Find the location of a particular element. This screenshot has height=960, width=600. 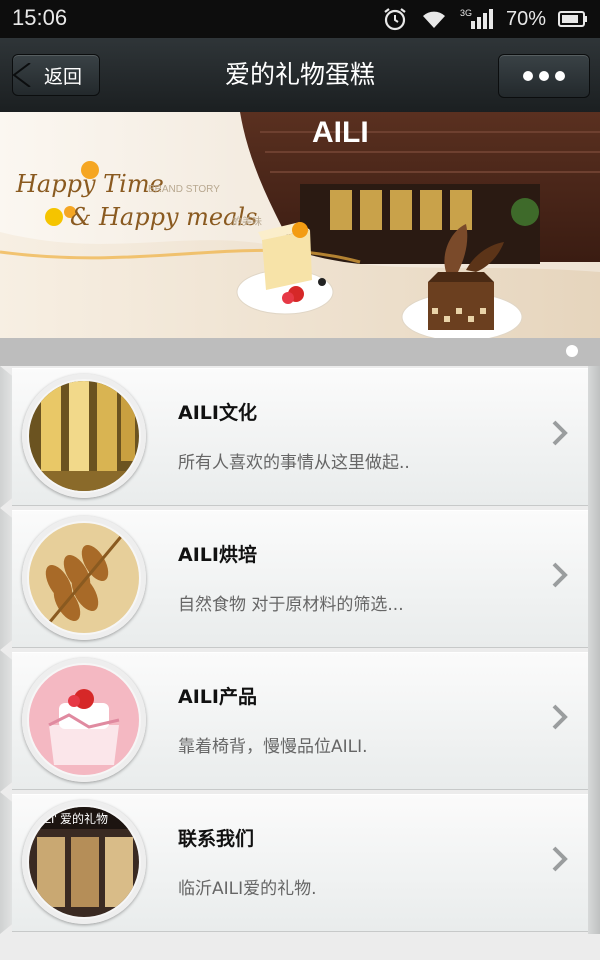

status-bar: 15:06 3G 70% is located at coordinates (300, 19).